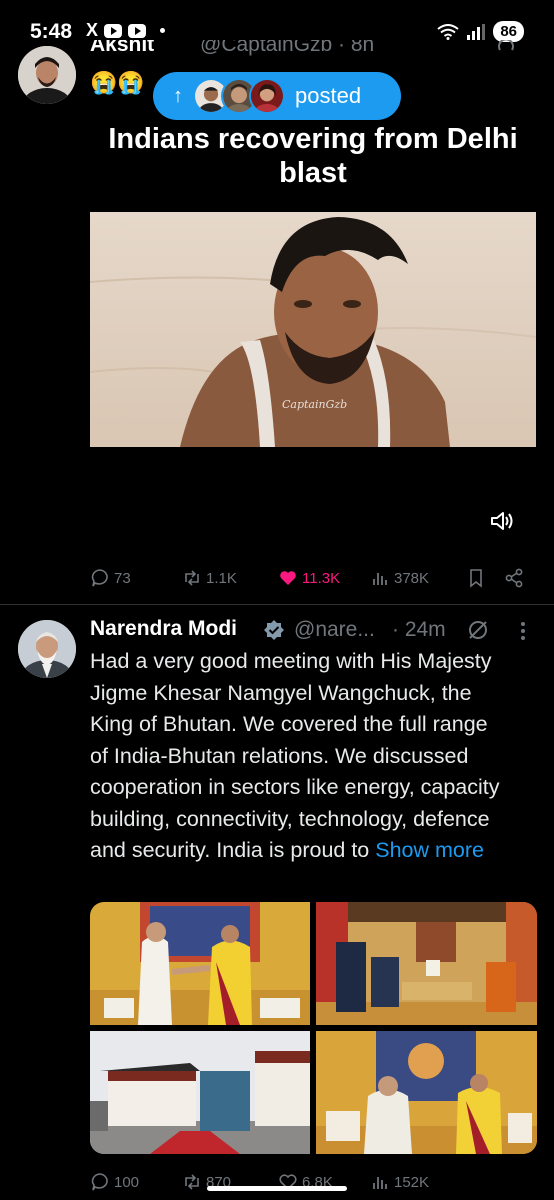 The height and width of the screenshot is (1200, 554). I want to click on status-system-icons: 86, so click(480, 31).